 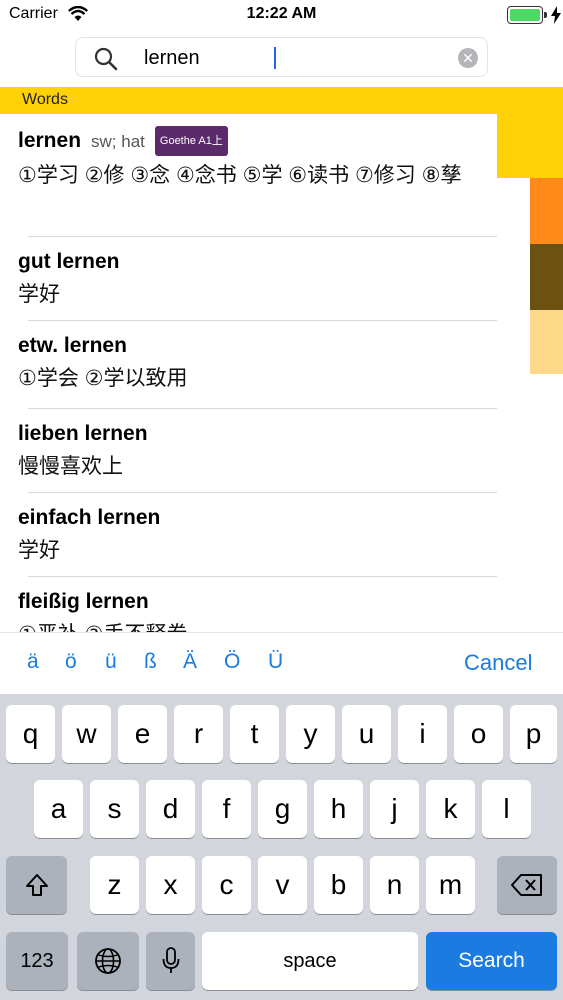 I want to click on entry-definition: 慢慢喜欢上, so click(x=70, y=466).